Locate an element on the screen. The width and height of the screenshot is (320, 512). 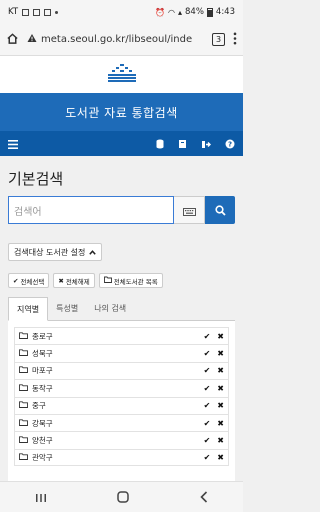
district-name: 마포구 is located at coordinates (42, 371).